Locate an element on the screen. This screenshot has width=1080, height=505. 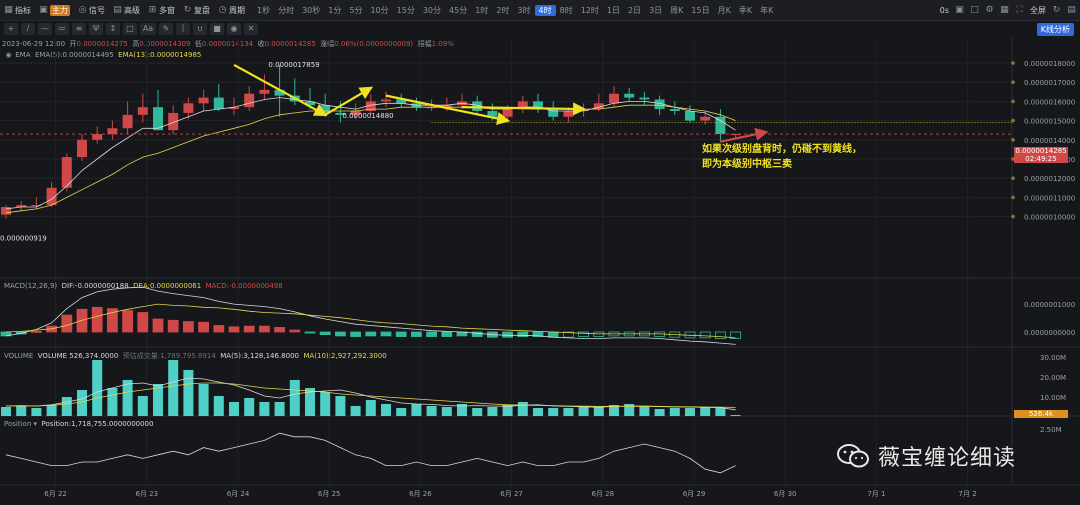
watermark: 薇宝缠论细读 is located at coordinates (926, 456).